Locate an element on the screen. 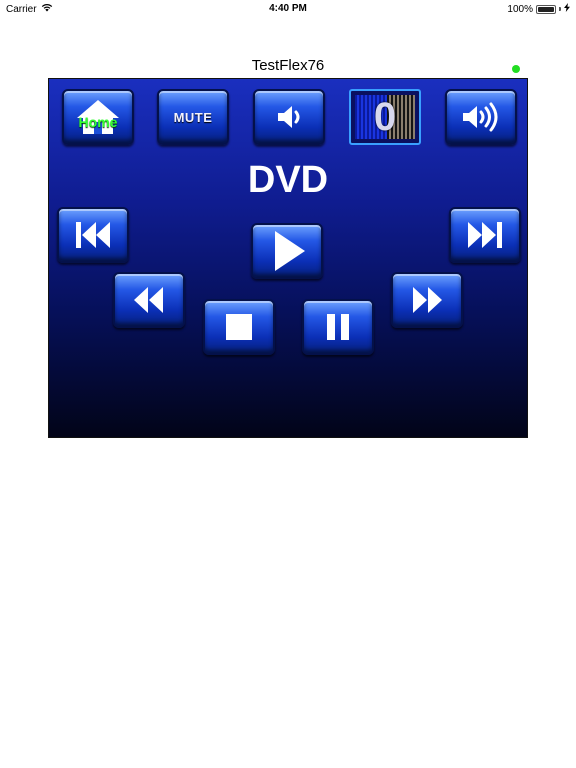  rewind-button is located at coordinates (149, 300).